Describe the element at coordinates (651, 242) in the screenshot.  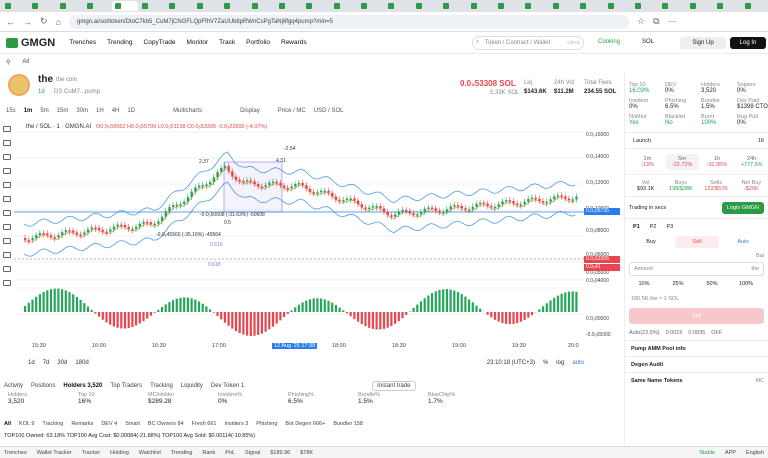
I see `buy-tab: Buy` at that location.